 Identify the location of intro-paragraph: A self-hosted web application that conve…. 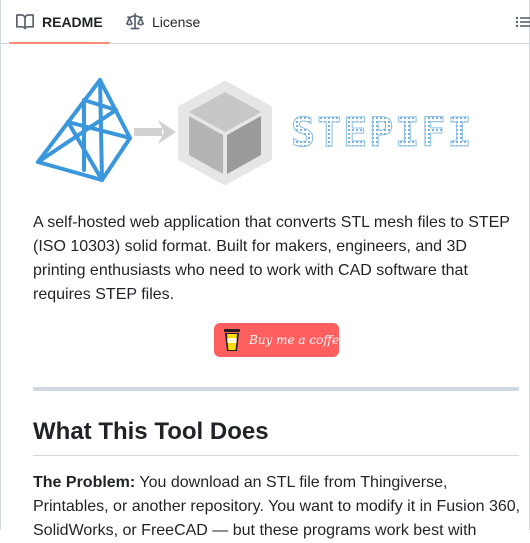
(271, 258).